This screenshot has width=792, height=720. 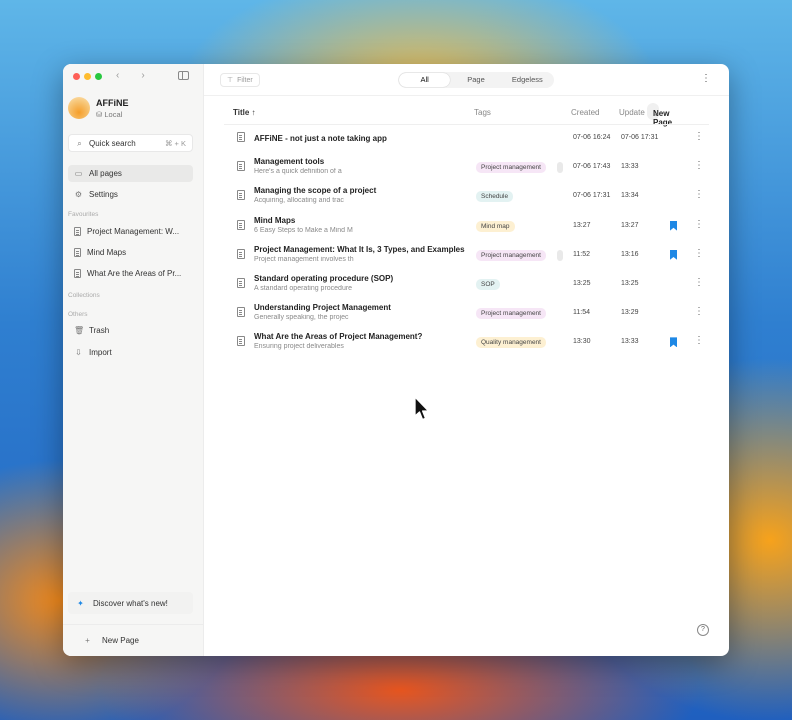 What do you see at coordinates (117, 75) in the screenshot?
I see `back-arrow-icon: ‹` at bounding box center [117, 75].